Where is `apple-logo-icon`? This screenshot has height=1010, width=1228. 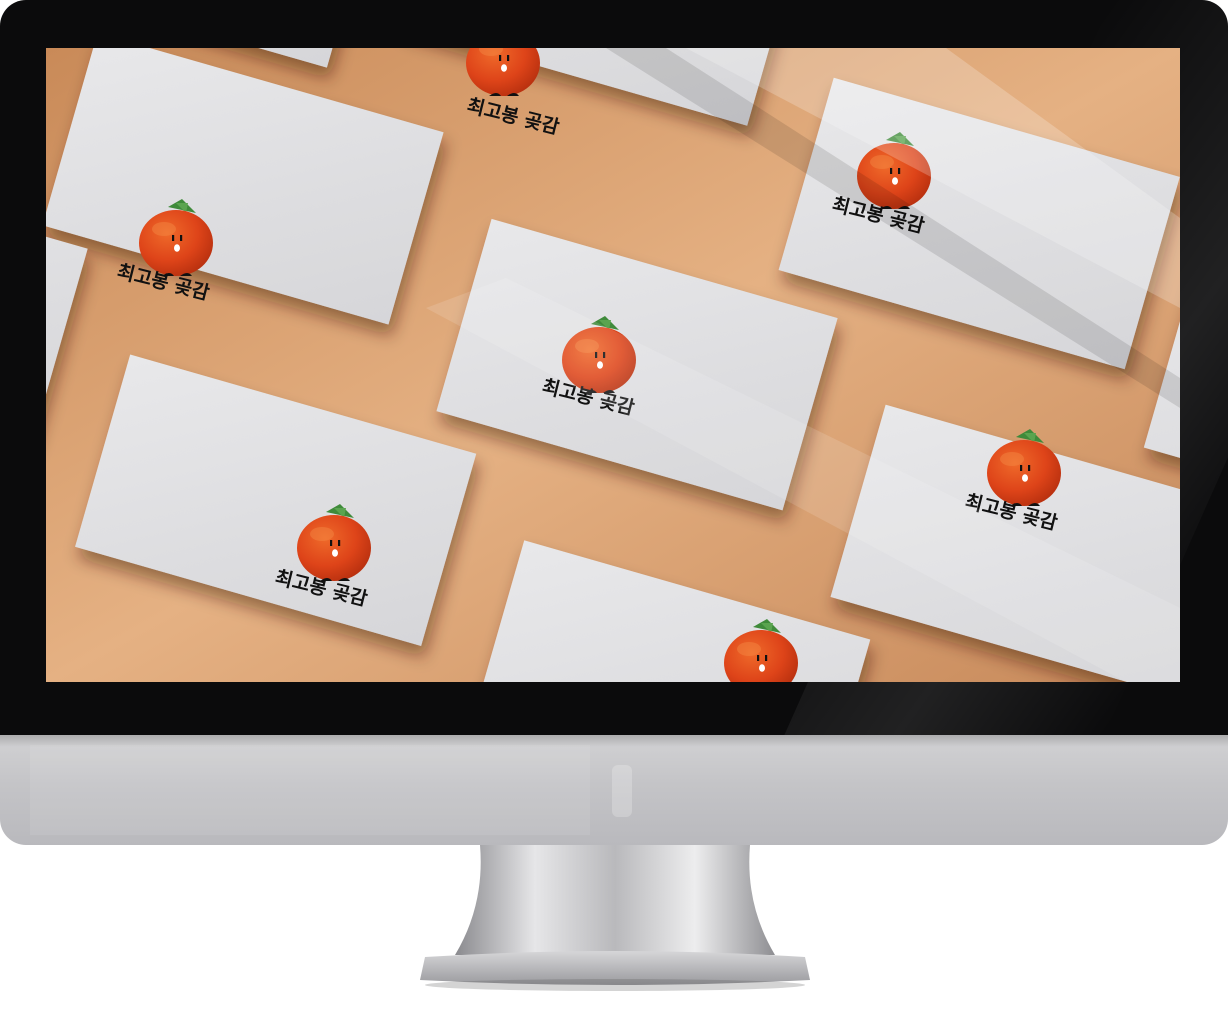
apple-logo-icon is located at coordinates (622, 791).